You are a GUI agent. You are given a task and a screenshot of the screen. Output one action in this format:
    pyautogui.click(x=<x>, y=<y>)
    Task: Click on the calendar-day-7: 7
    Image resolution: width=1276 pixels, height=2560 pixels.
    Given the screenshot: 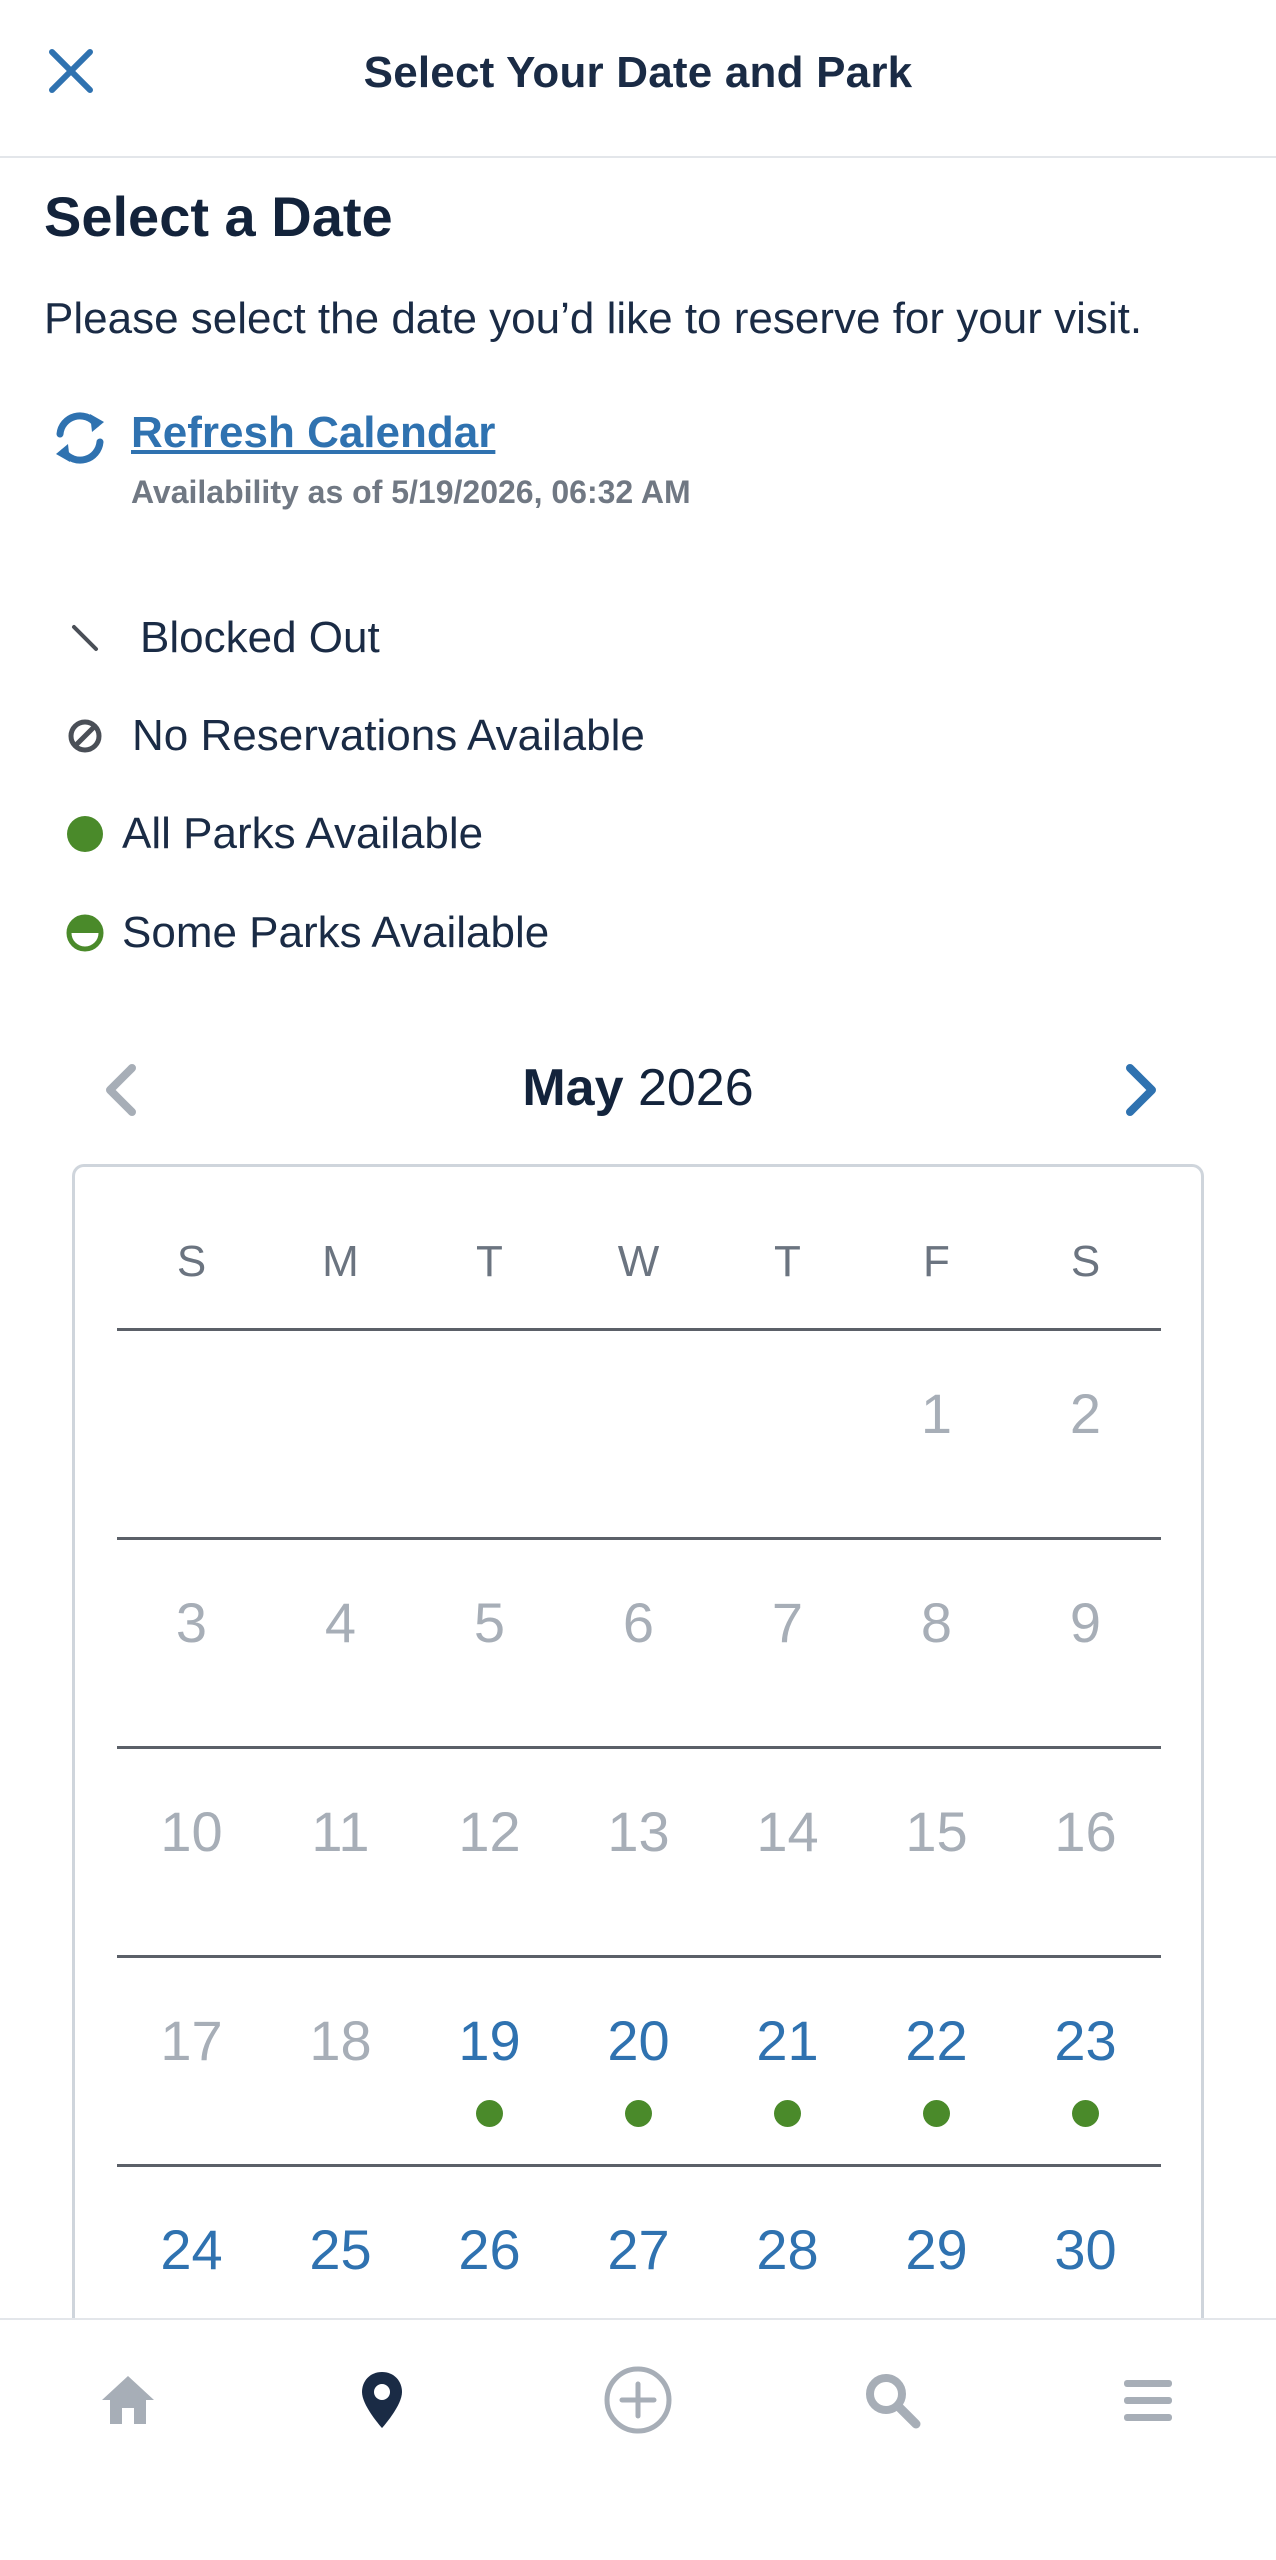 What is the action you would take?
    pyautogui.click(x=787, y=1622)
    